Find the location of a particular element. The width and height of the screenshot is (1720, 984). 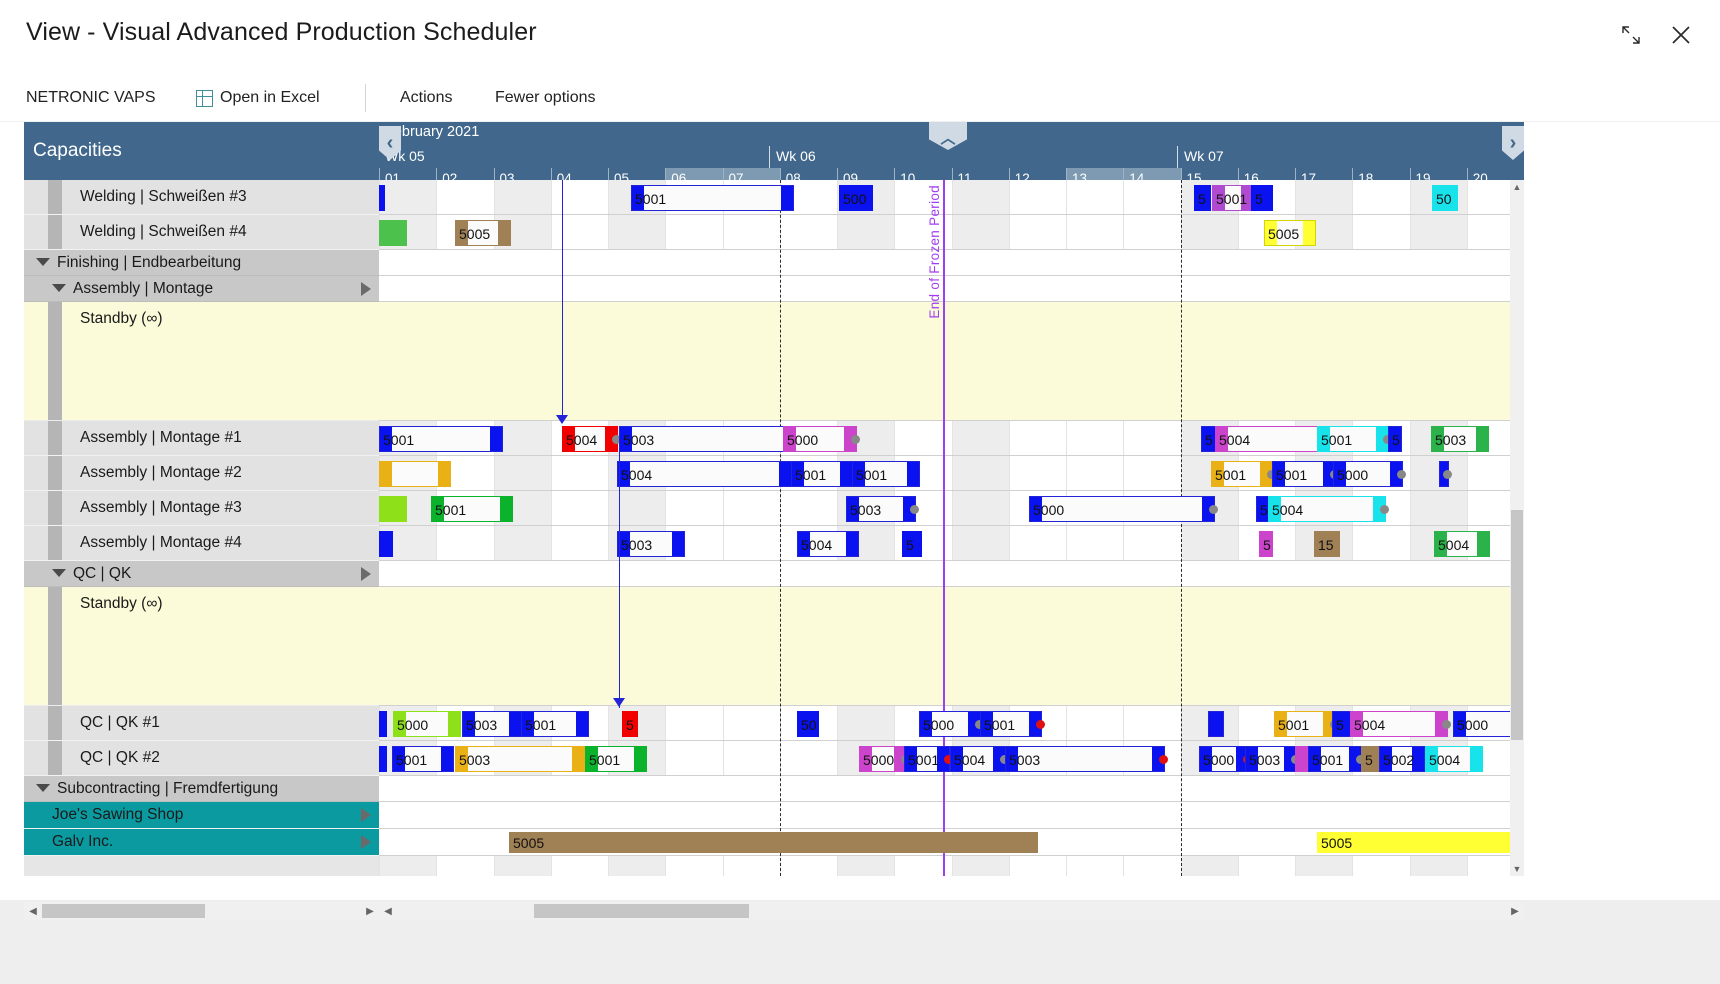

tree-row-asm-sb: Standby (∞) is located at coordinates (201, 361).